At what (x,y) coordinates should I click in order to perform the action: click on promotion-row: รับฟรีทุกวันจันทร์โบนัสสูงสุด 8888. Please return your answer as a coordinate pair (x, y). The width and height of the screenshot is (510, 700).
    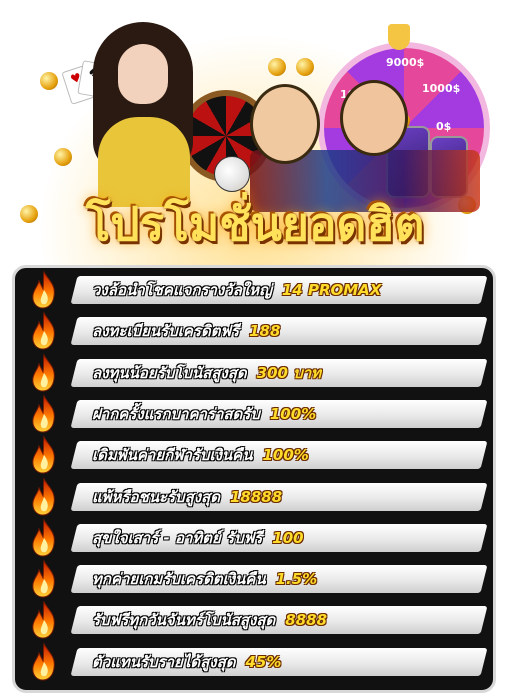
    Looking at the image, I should click on (252, 619).